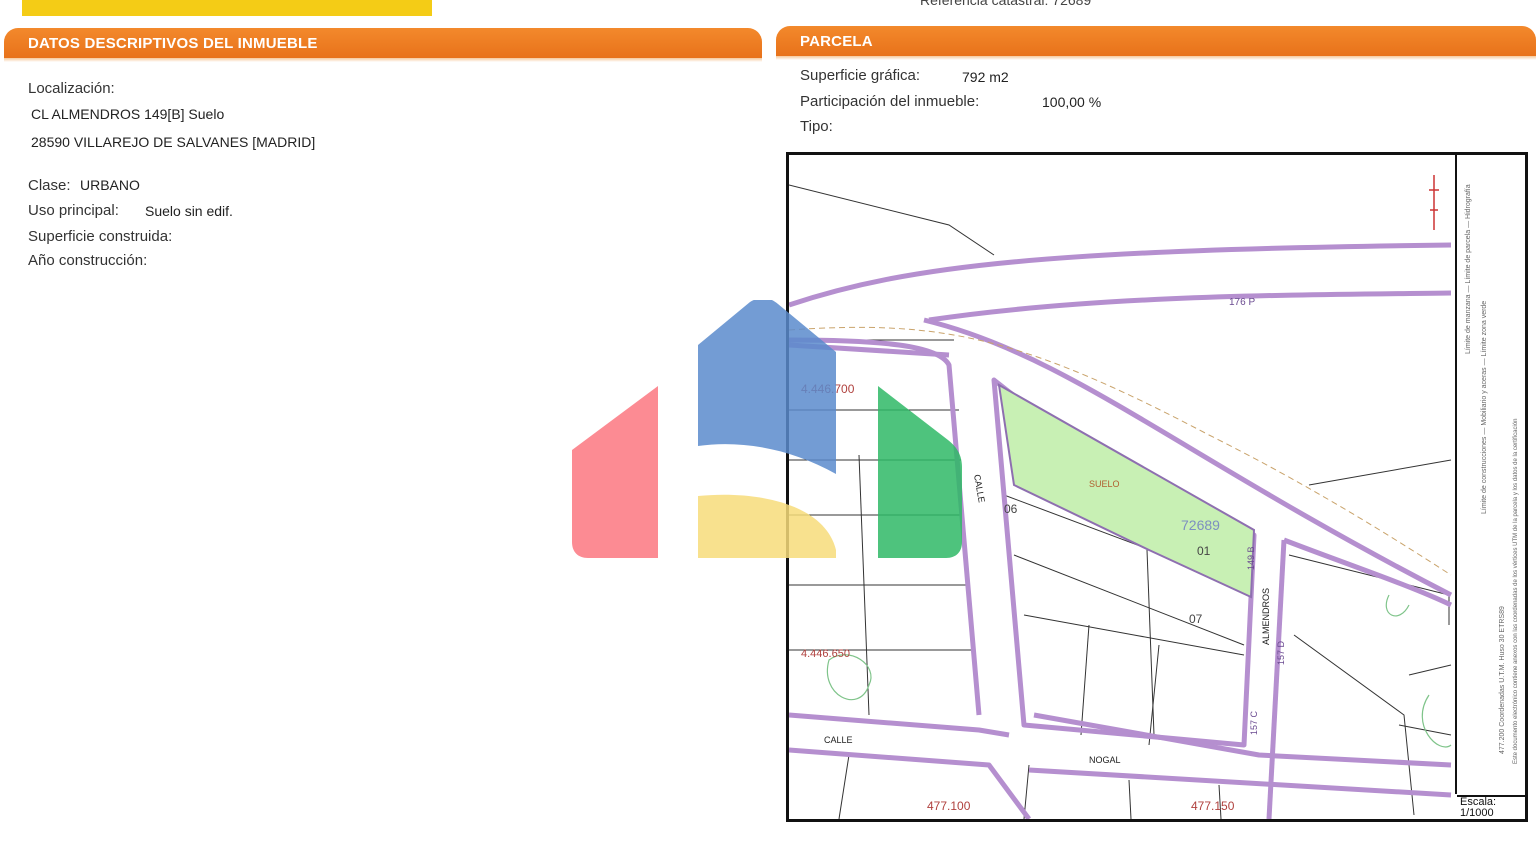 This screenshot has height=864, width=1536. I want to click on superficie-grafica-label: Superficie gráfica:, so click(860, 75).